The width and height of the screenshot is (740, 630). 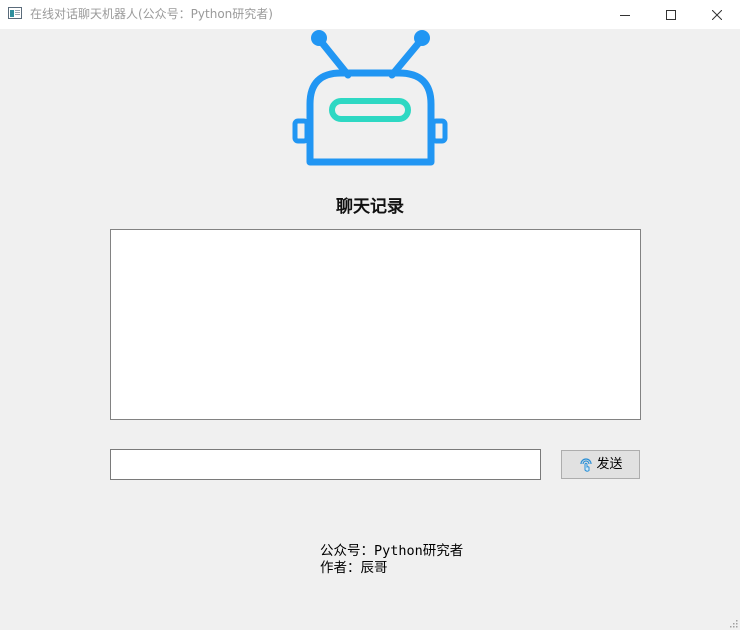 I want to click on send-label: 发送, so click(x=609, y=464).